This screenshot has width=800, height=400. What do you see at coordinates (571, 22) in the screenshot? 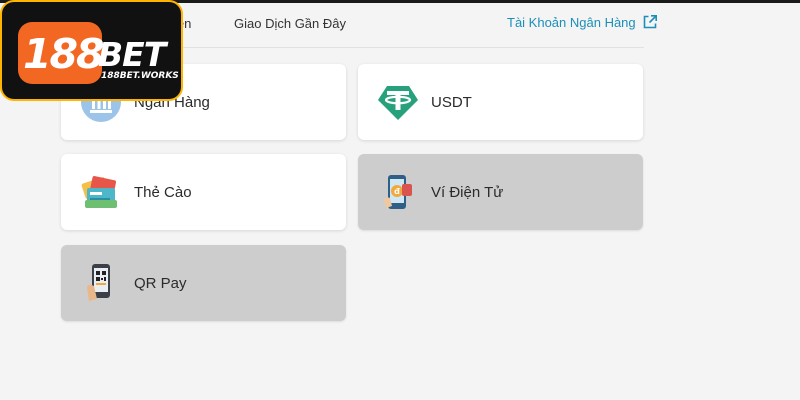
I see `bank-account-link-label: Tài Khoản Ngân Hàng` at bounding box center [571, 22].